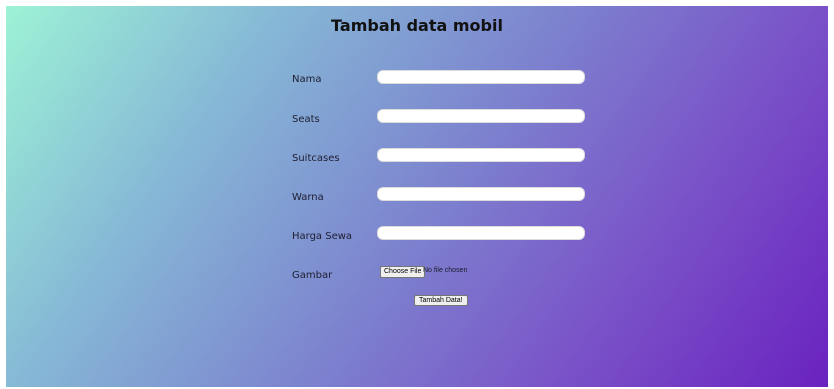  I want to click on nama-label: Nama, so click(307, 79).